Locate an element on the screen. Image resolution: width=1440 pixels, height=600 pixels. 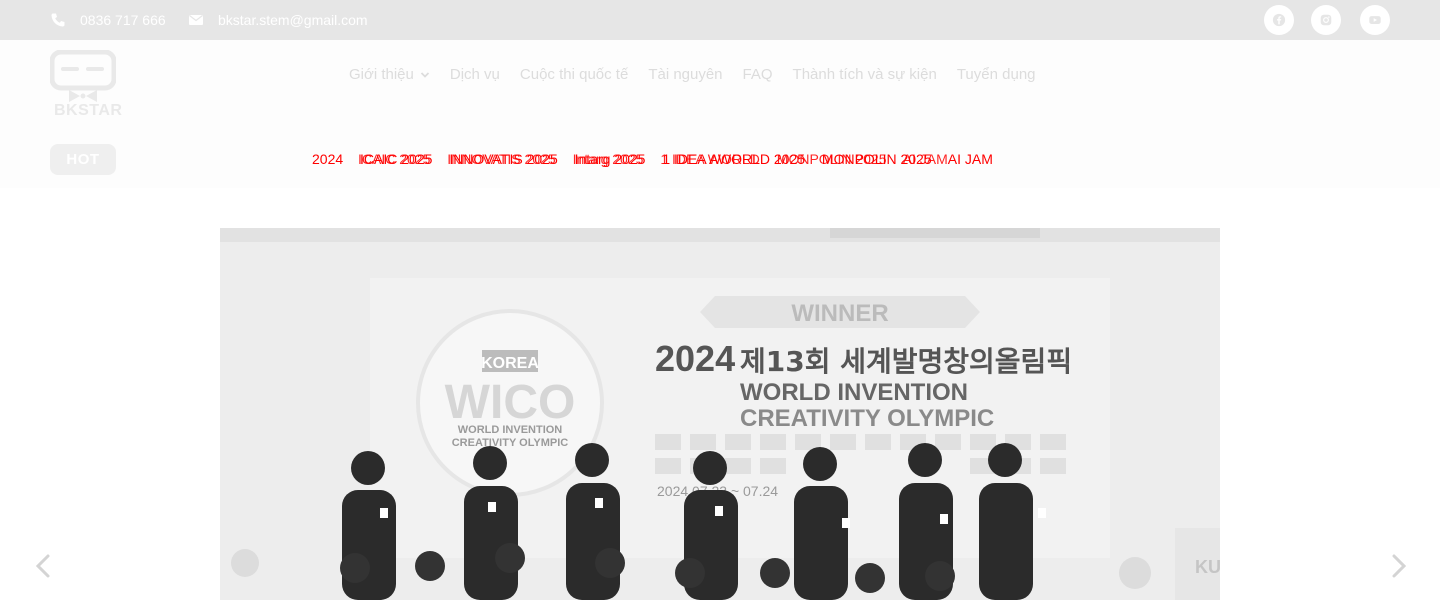
site-logo: BKSTAR is located at coordinates (85, 85).